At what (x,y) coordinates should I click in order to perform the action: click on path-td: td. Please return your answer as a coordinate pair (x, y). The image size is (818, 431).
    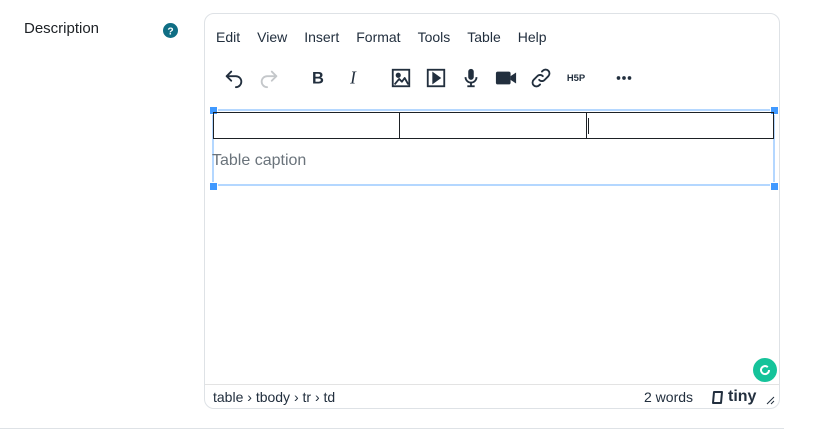
    Looking at the image, I should click on (330, 397).